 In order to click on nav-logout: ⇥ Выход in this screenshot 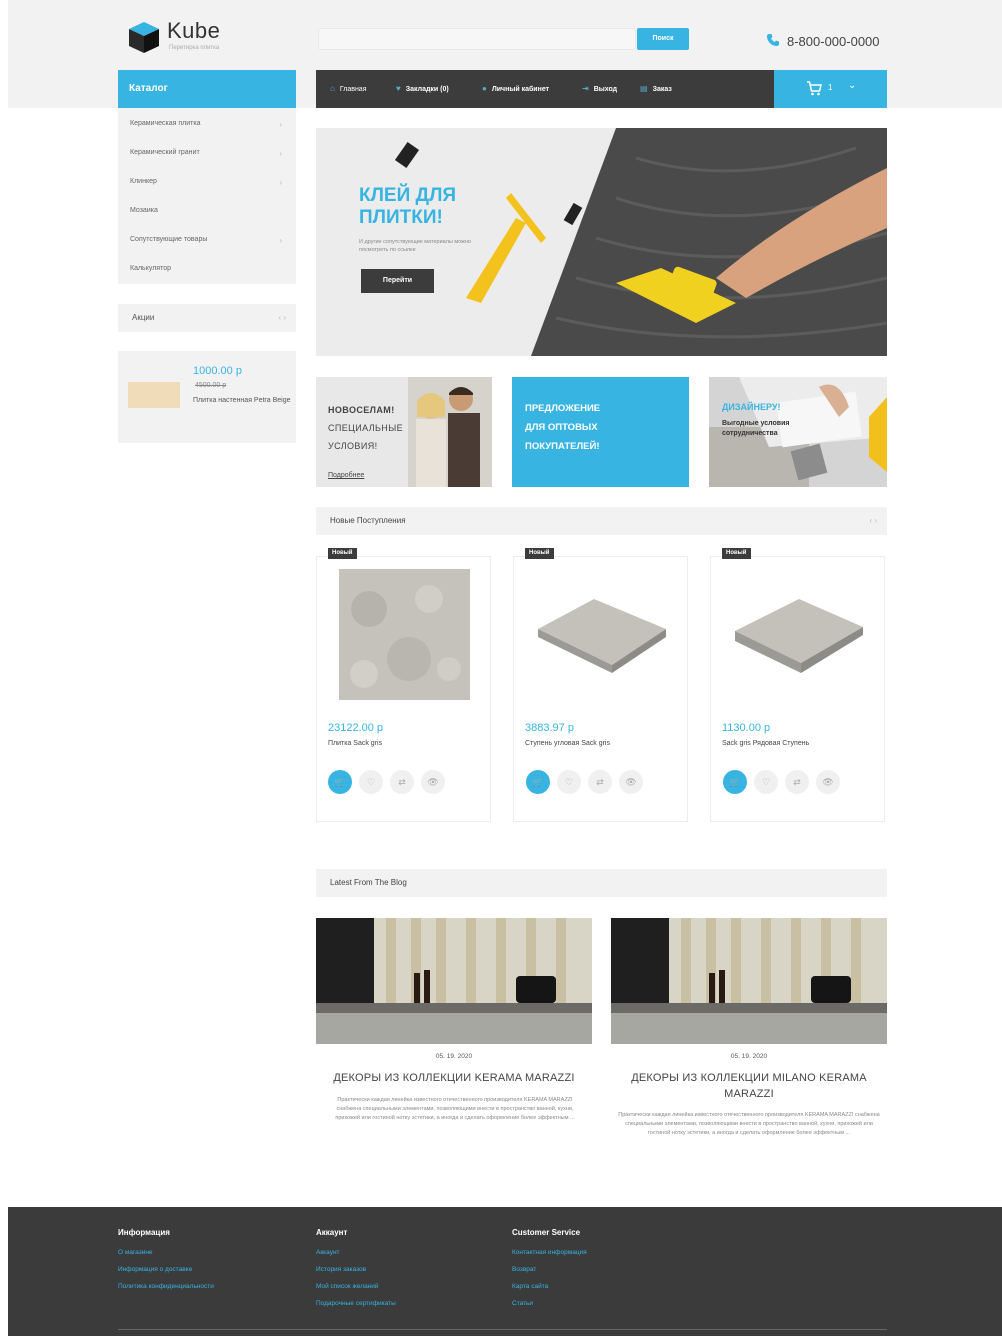, I will do `click(599, 89)`.